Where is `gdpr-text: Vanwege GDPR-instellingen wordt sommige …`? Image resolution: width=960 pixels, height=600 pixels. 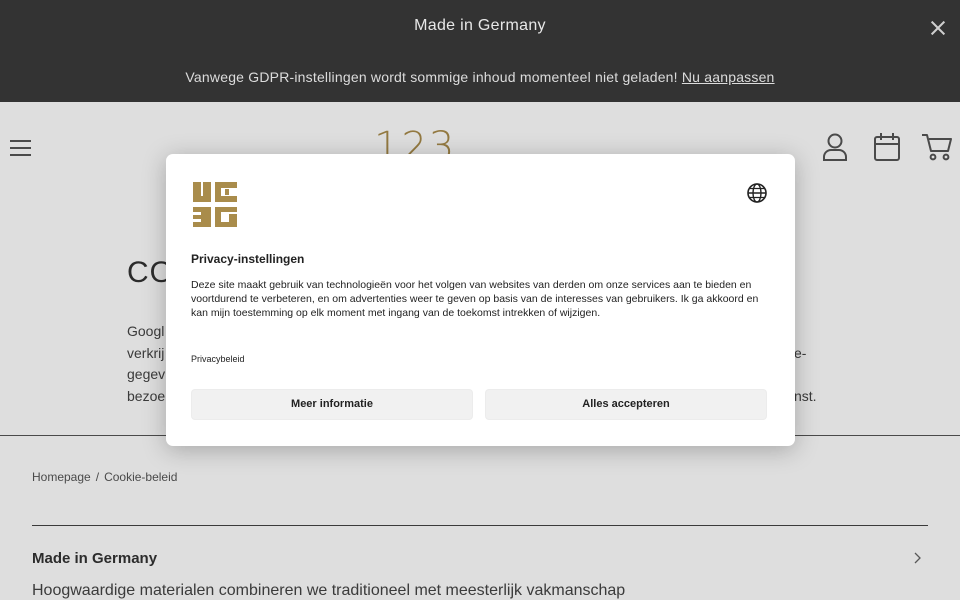
gdpr-text: Vanwege GDPR-instellingen wordt sommige … is located at coordinates (433, 77).